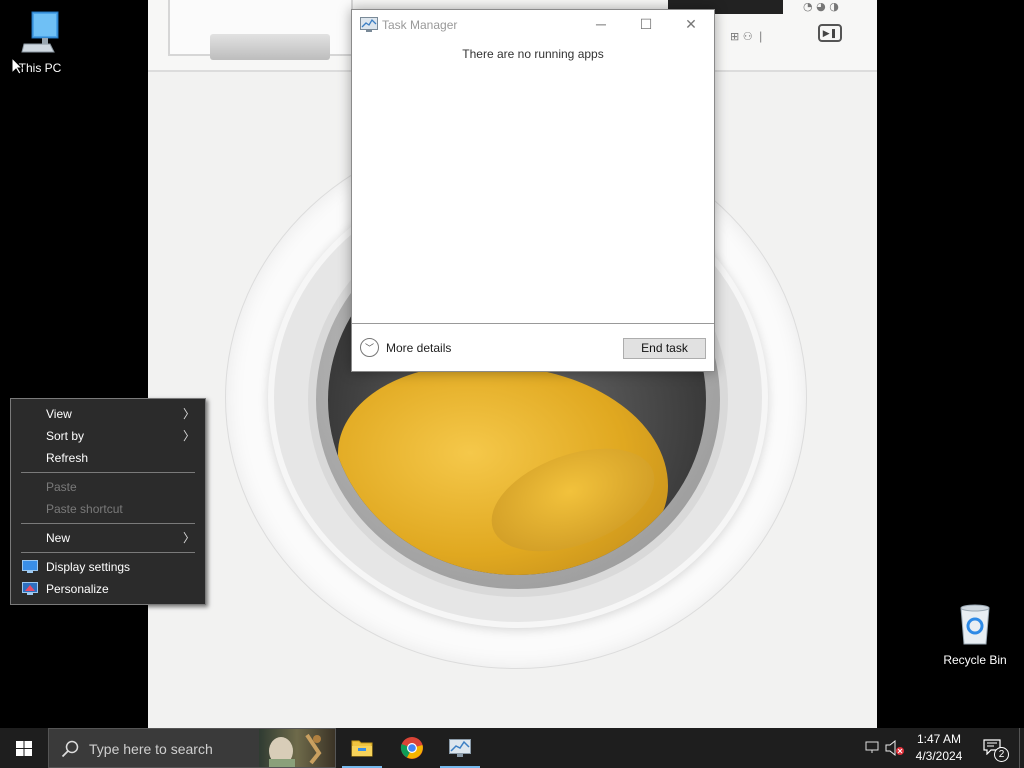 This screenshot has height=768, width=1024. What do you see at coordinates (108, 436) in the screenshot?
I see `menu-item-sort-by: Sort by 〉` at bounding box center [108, 436].